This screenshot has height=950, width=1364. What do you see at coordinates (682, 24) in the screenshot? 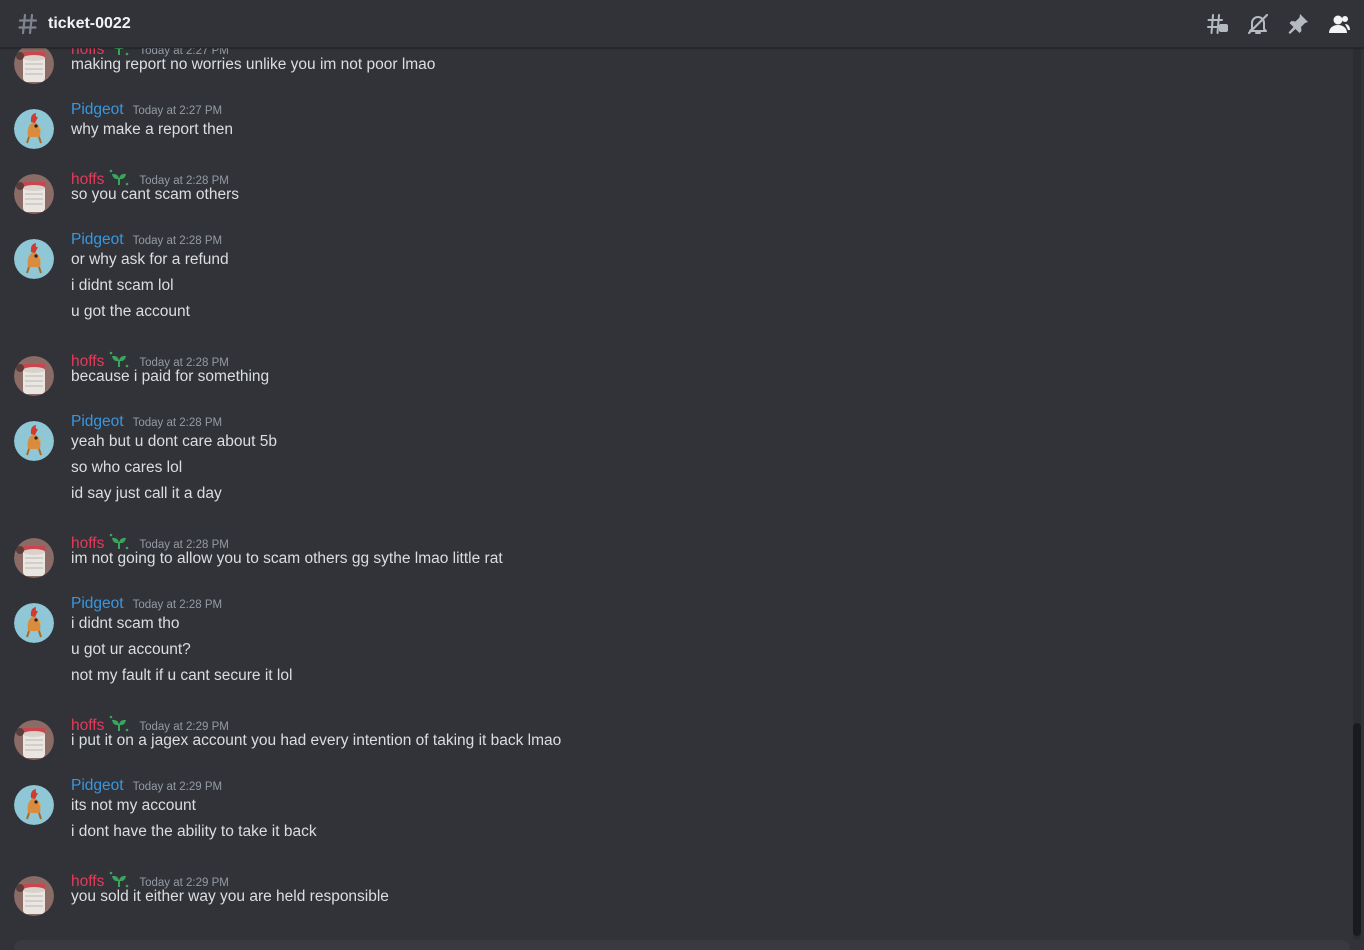
I see `channel-header: ticket-0022` at bounding box center [682, 24].